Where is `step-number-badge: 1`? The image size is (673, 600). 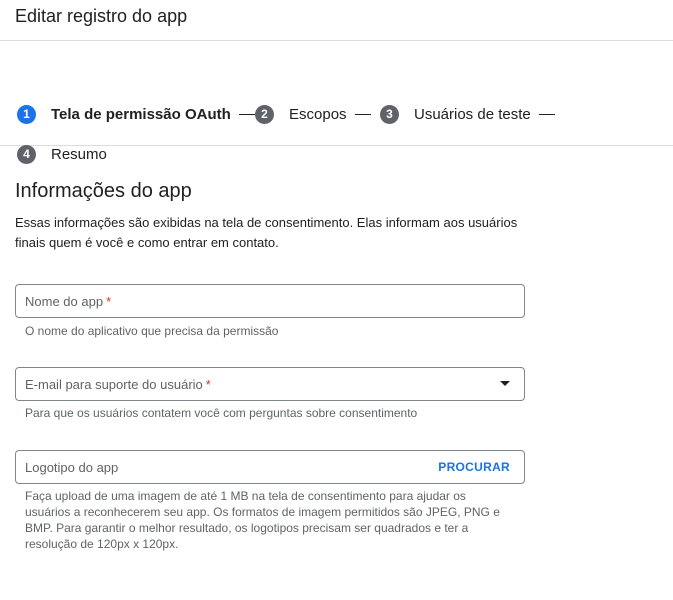 step-number-badge: 1 is located at coordinates (26, 114).